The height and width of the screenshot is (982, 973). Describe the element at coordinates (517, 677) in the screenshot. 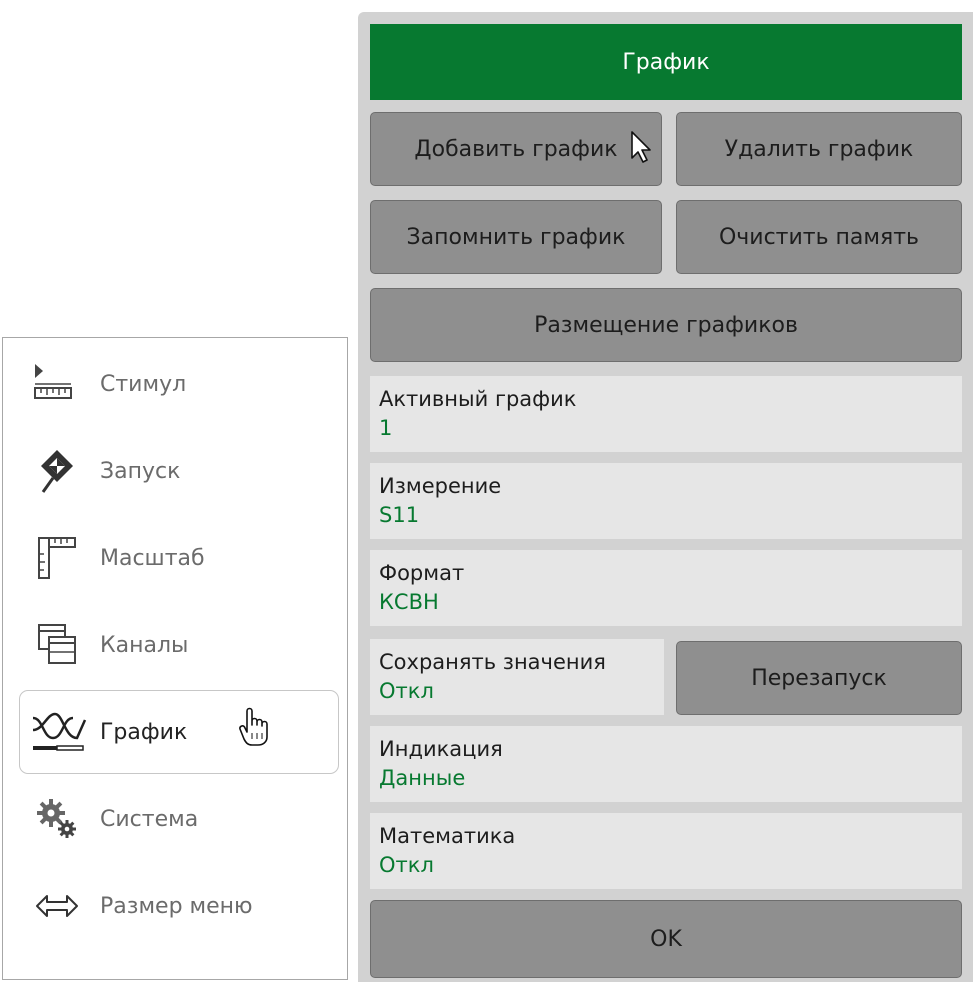

I see `hold-values-field: Сохранять значения Откл` at that location.